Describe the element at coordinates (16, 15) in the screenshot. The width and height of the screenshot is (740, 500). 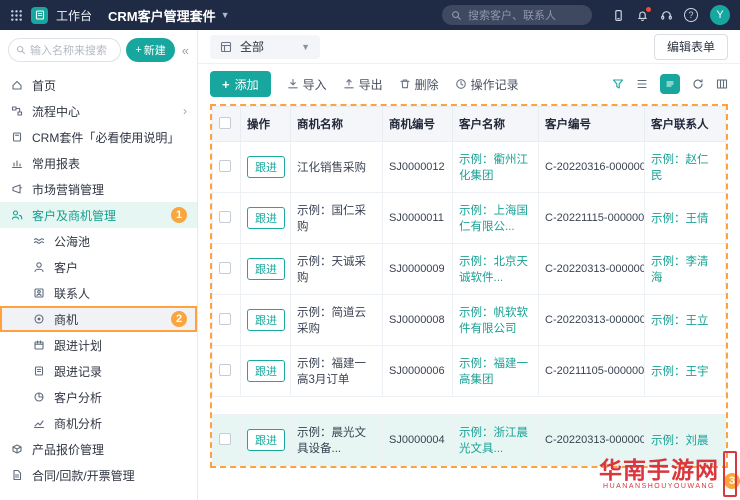
I see `apps-grid-icon` at that location.